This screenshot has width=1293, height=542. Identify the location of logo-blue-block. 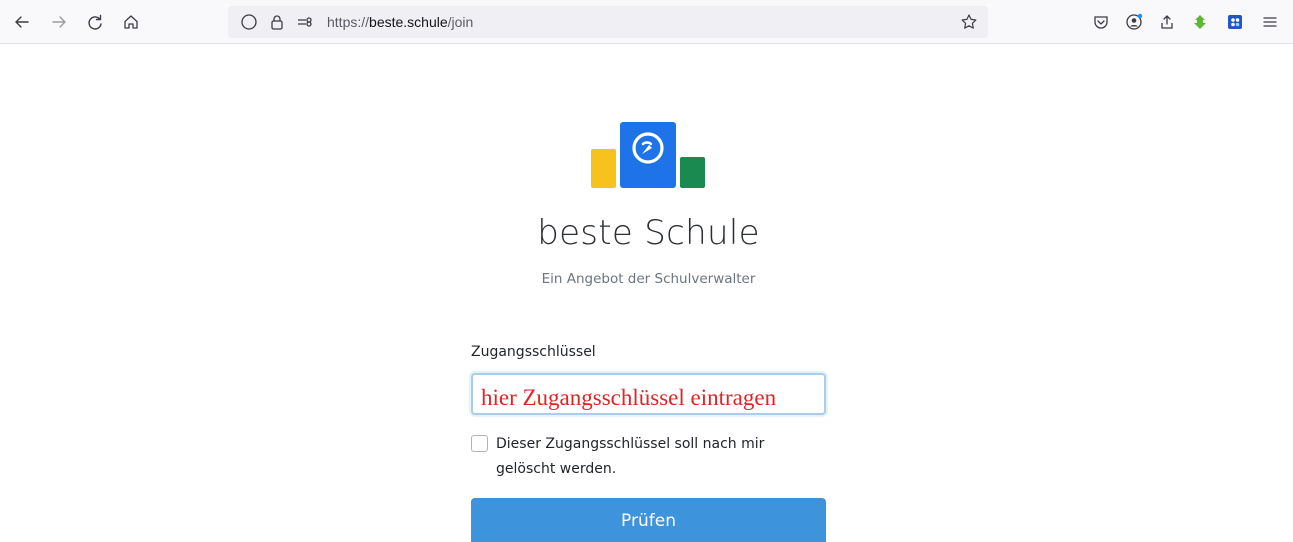
(648, 155).